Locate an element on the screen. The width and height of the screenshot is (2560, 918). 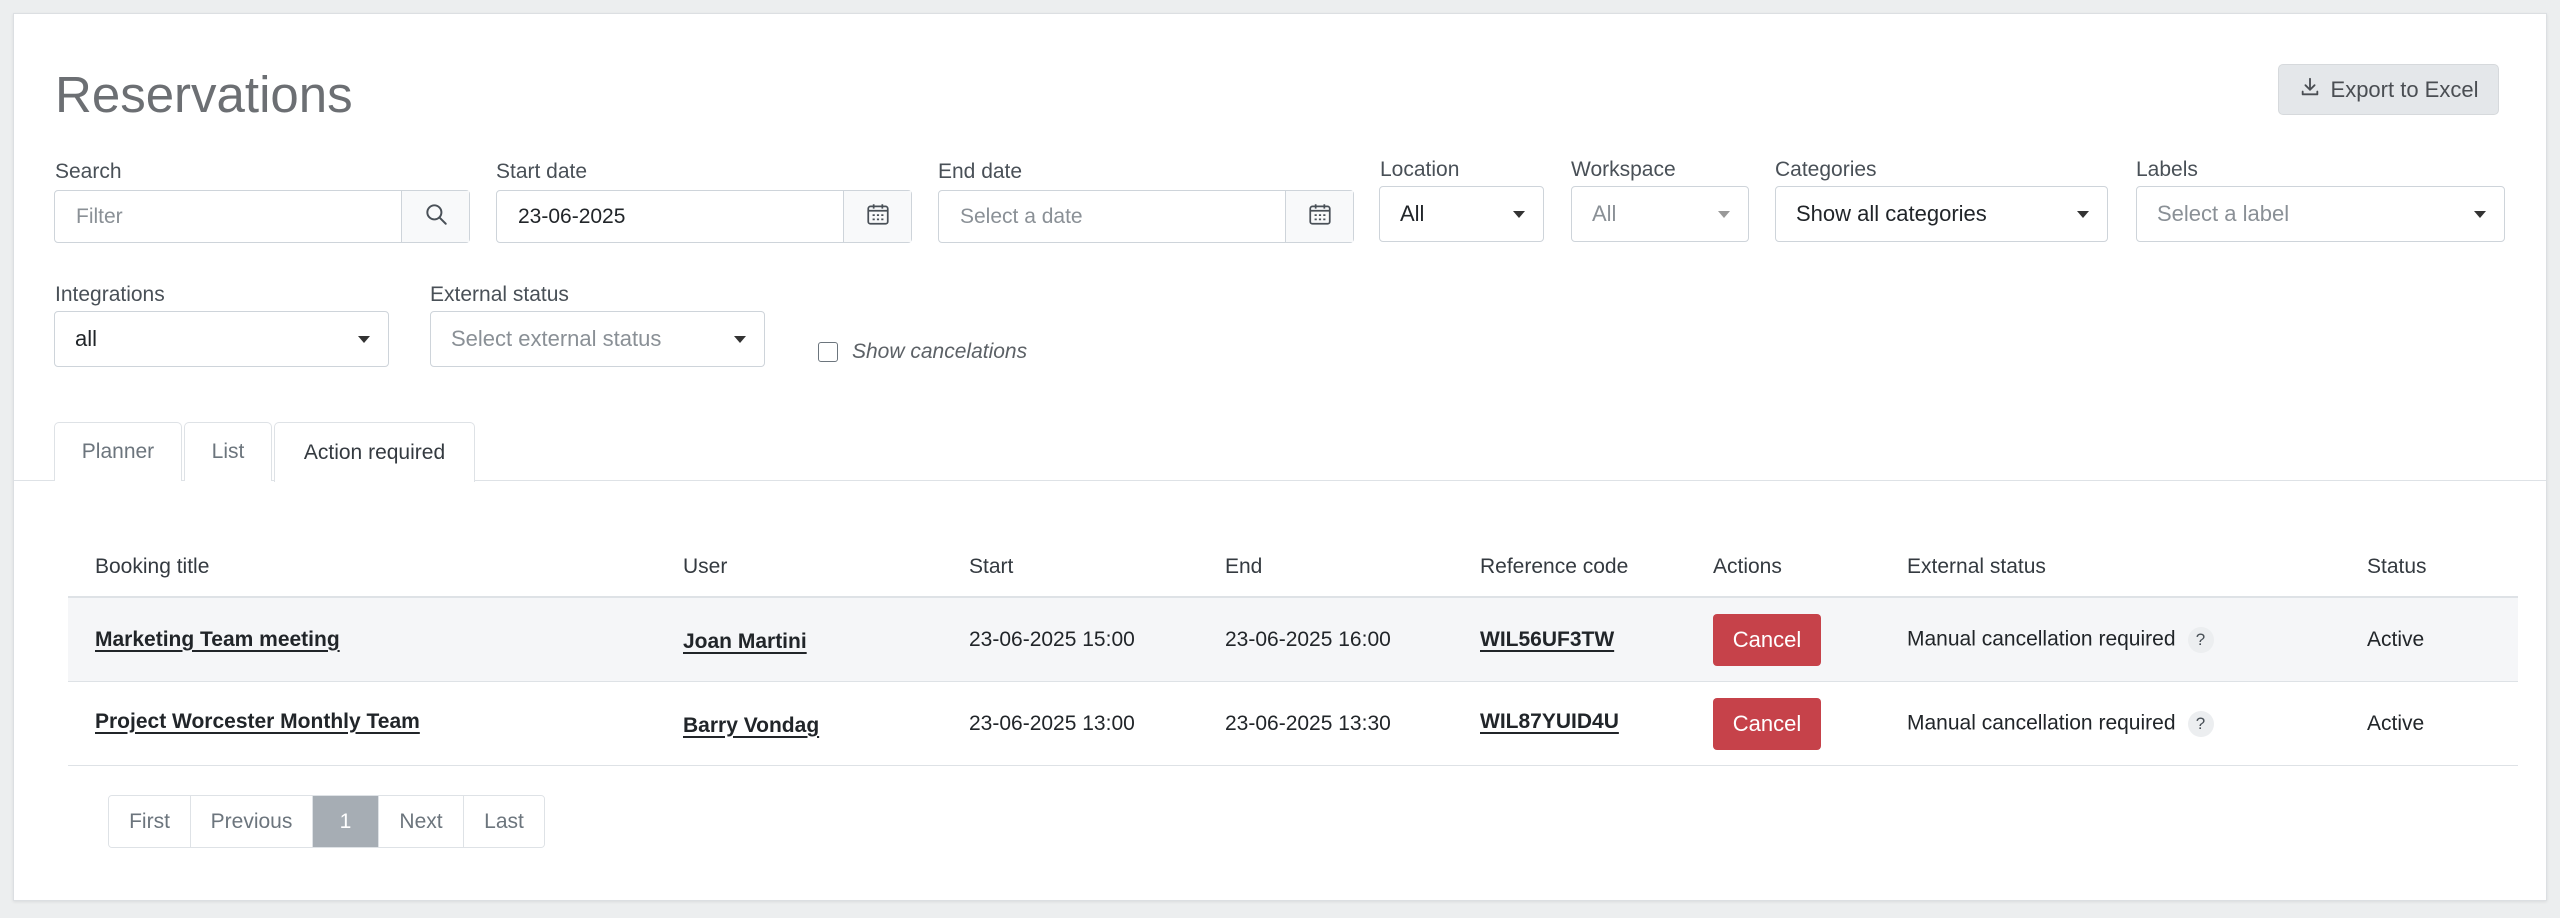
search-field: Filter is located at coordinates (262, 216).